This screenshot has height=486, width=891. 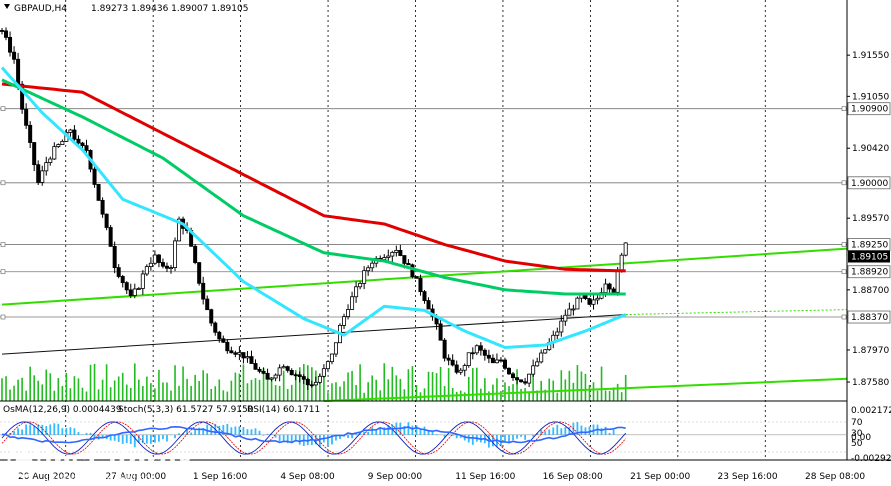 I want to click on level-label: 1.90000, so click(x=869, y=184).